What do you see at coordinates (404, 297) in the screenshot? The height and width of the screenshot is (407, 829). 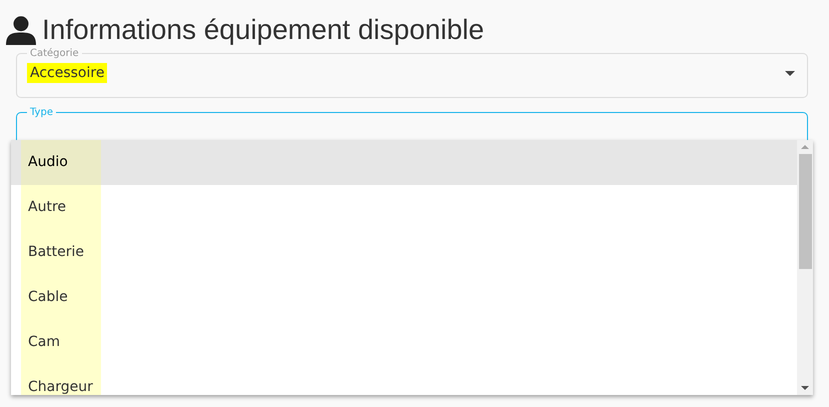 I see `dropdown-option: Cable` at bounding box center [404, 297].